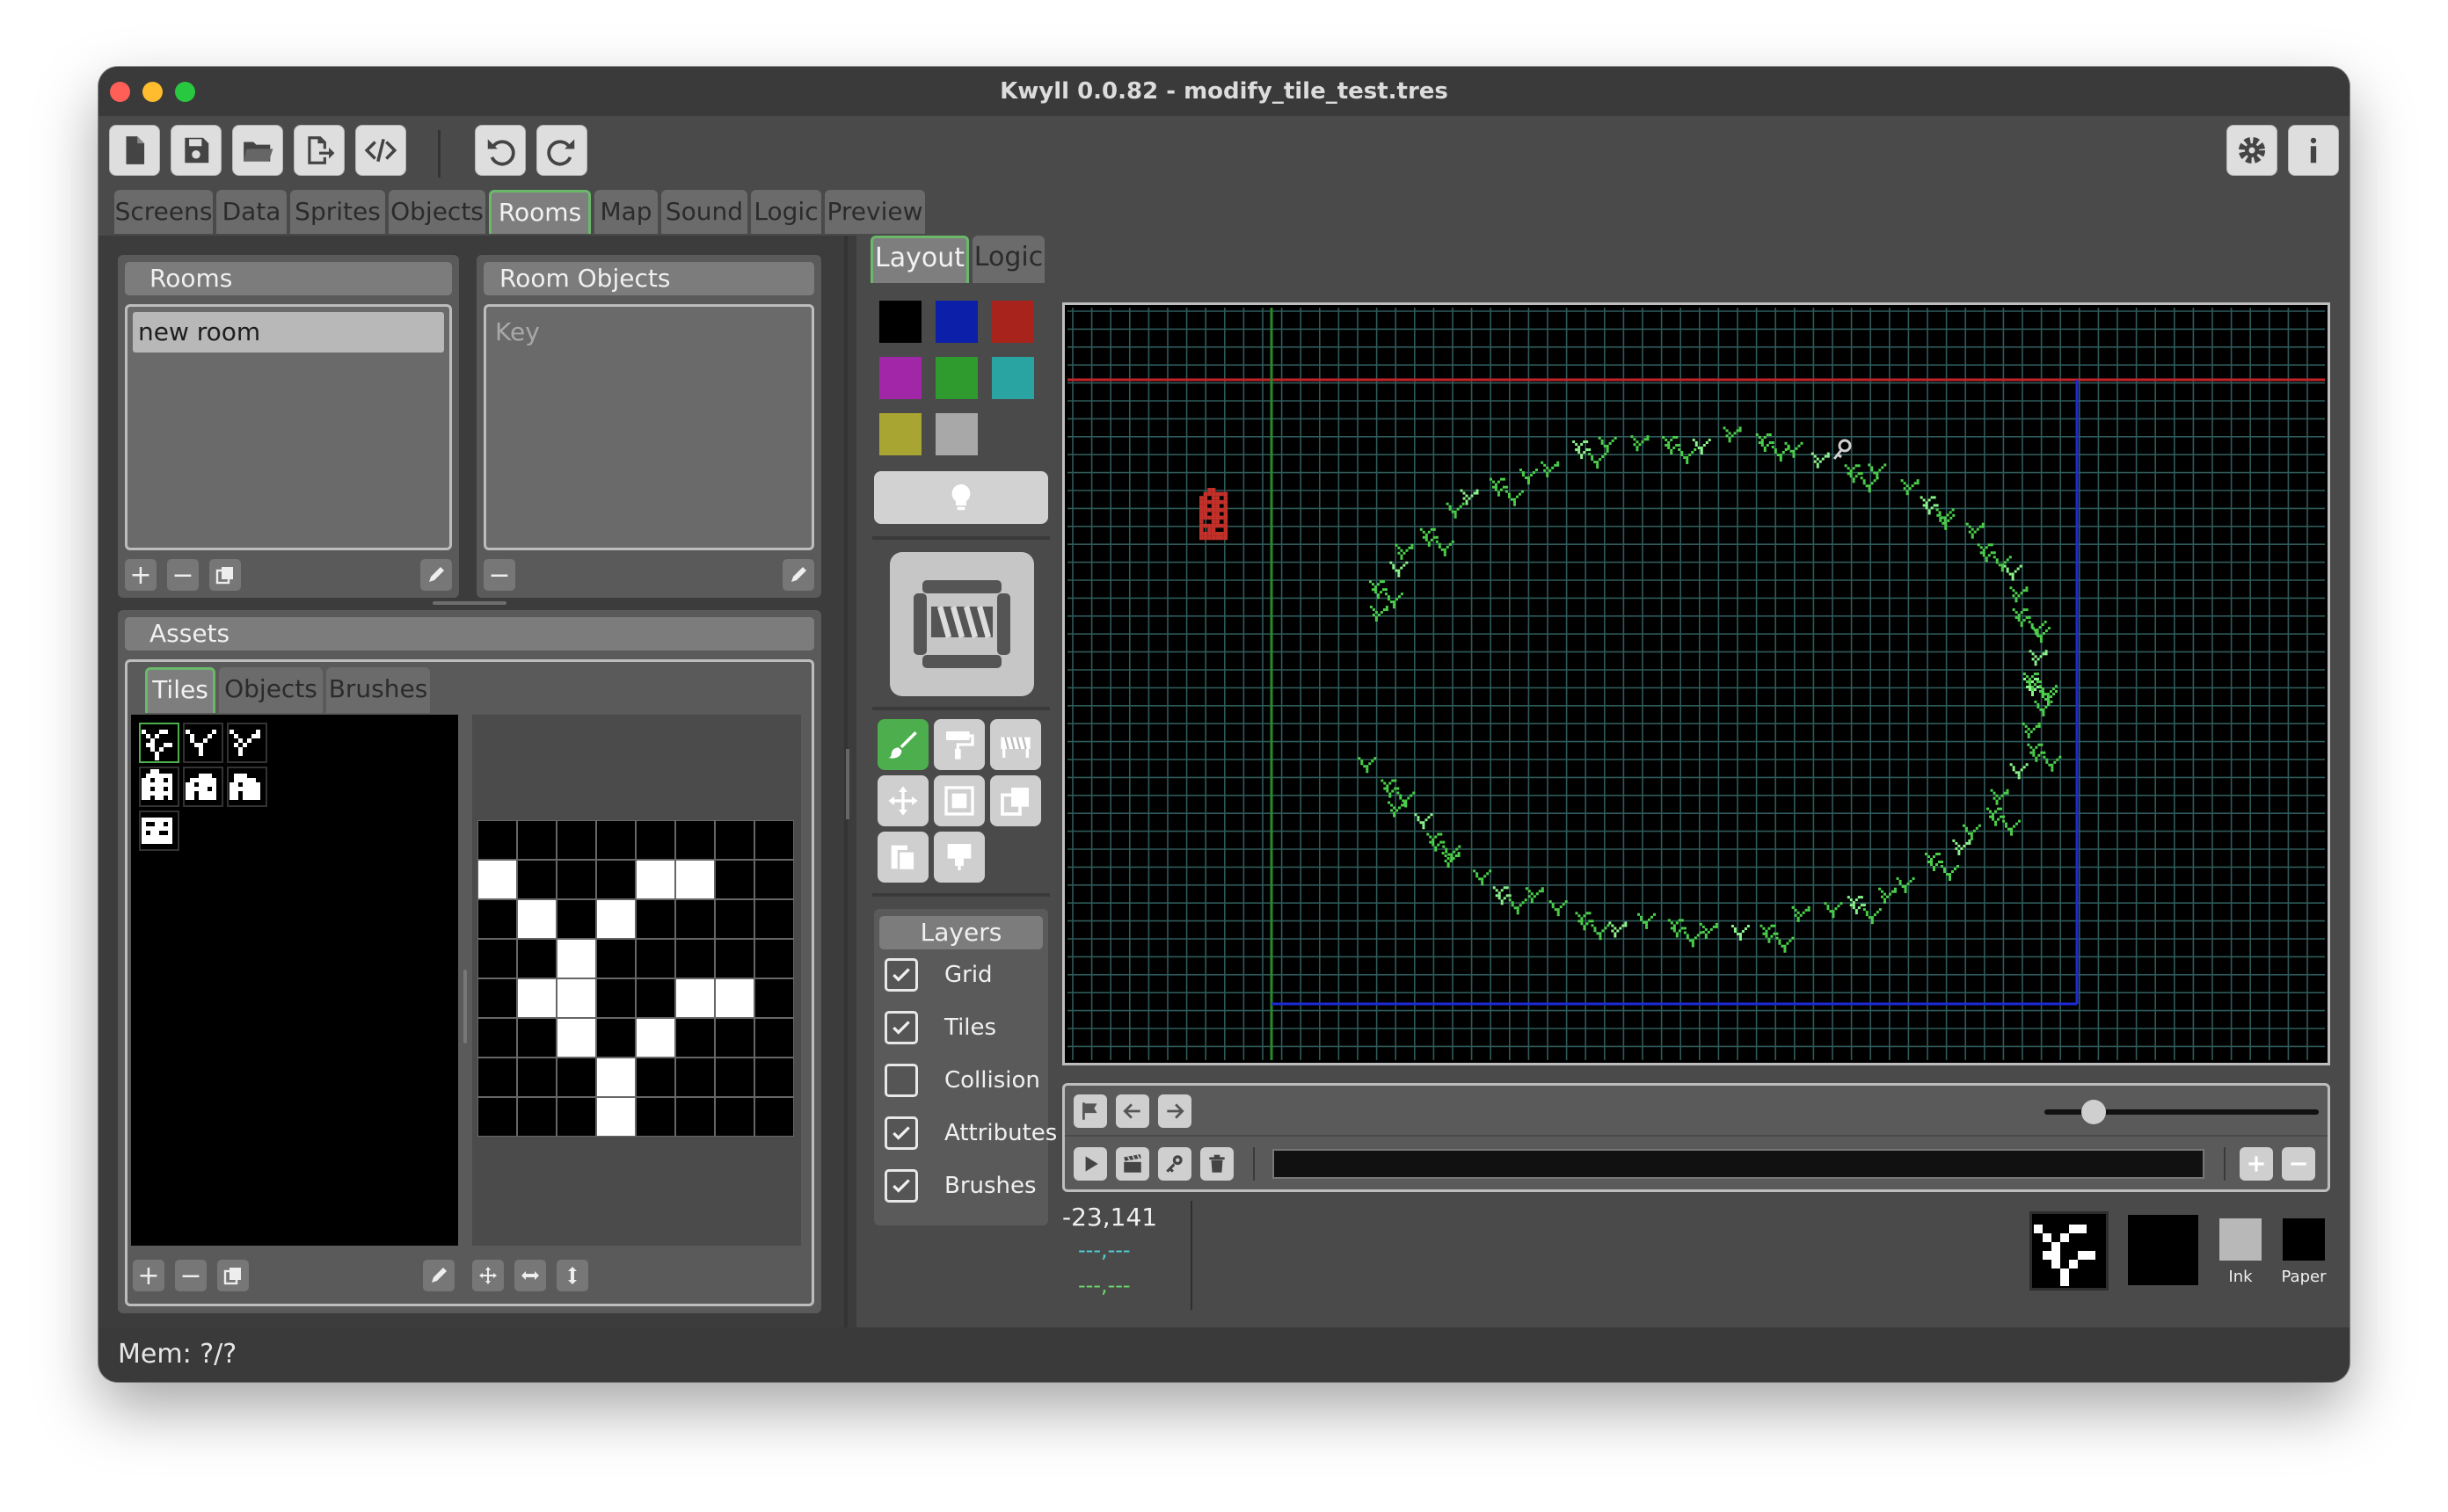 Image resolution: width=2448 pixels, height=1512 pixels. Describe the element at coordinates (1217, 1164) in the screenshot. I see `delete-button` at that location.